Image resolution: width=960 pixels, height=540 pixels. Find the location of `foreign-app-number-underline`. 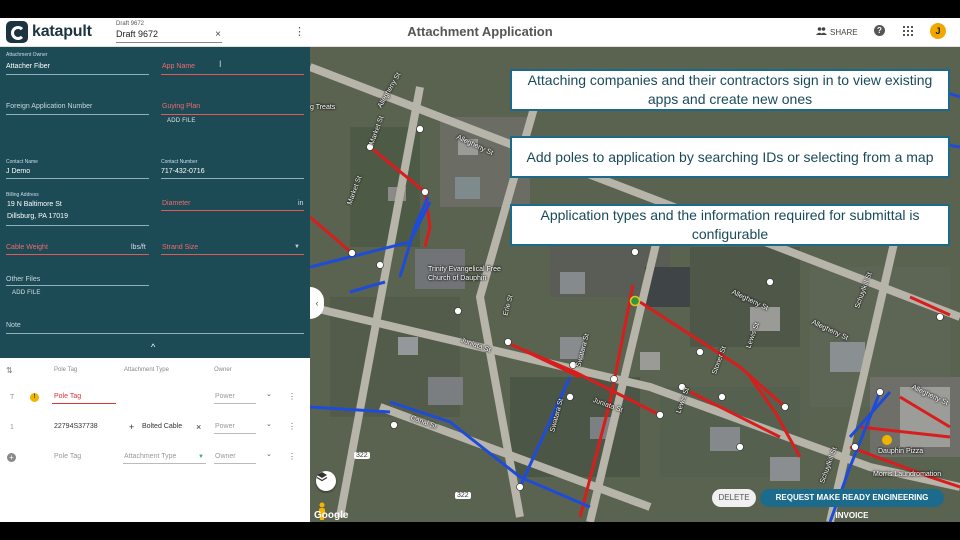

foreign-app-number-underline is located at coordinates (77, 114).